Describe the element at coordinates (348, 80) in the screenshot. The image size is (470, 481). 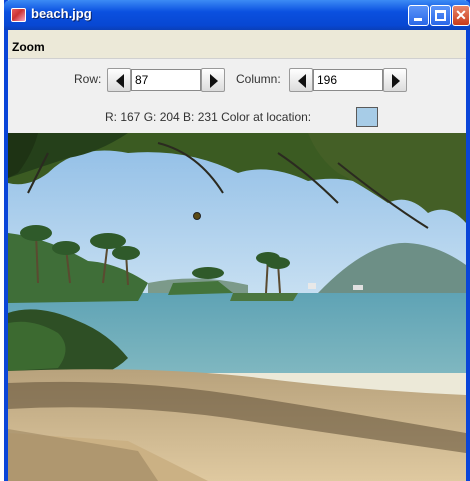
I see `column-input: 196` at that location.